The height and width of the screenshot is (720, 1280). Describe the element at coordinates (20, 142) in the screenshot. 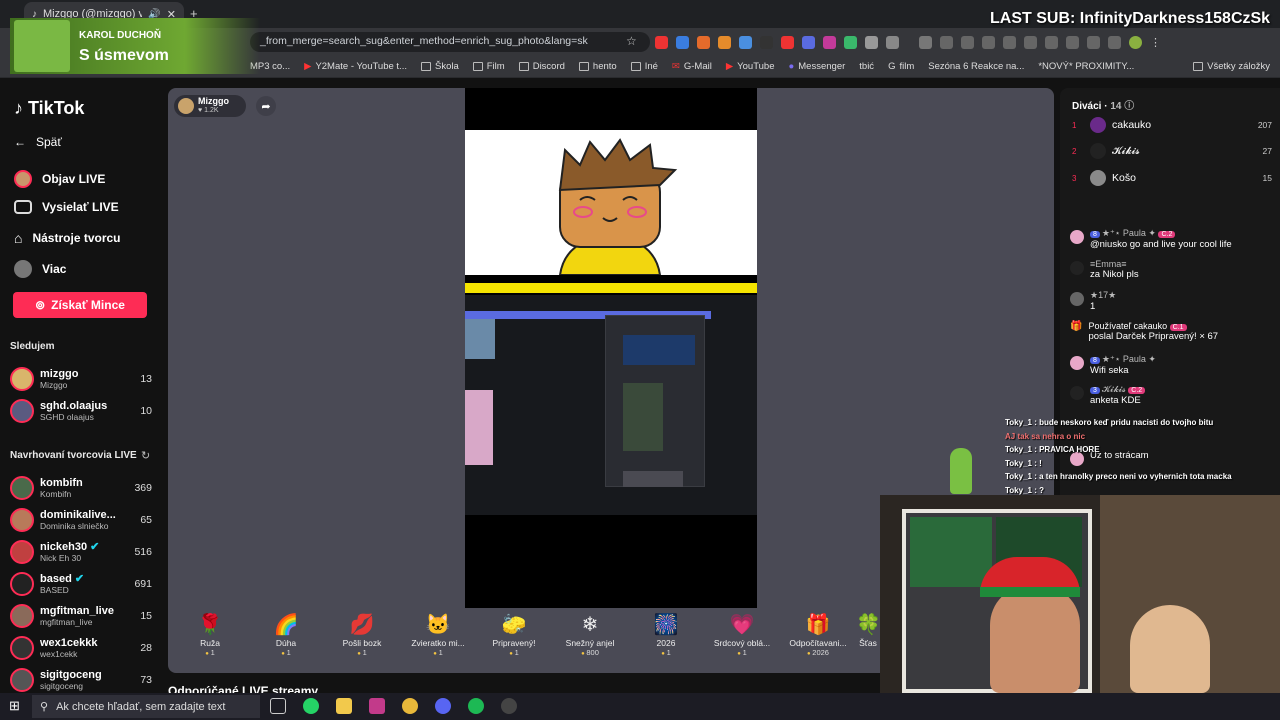

I see `back-arrow-icon: ←` at that location.